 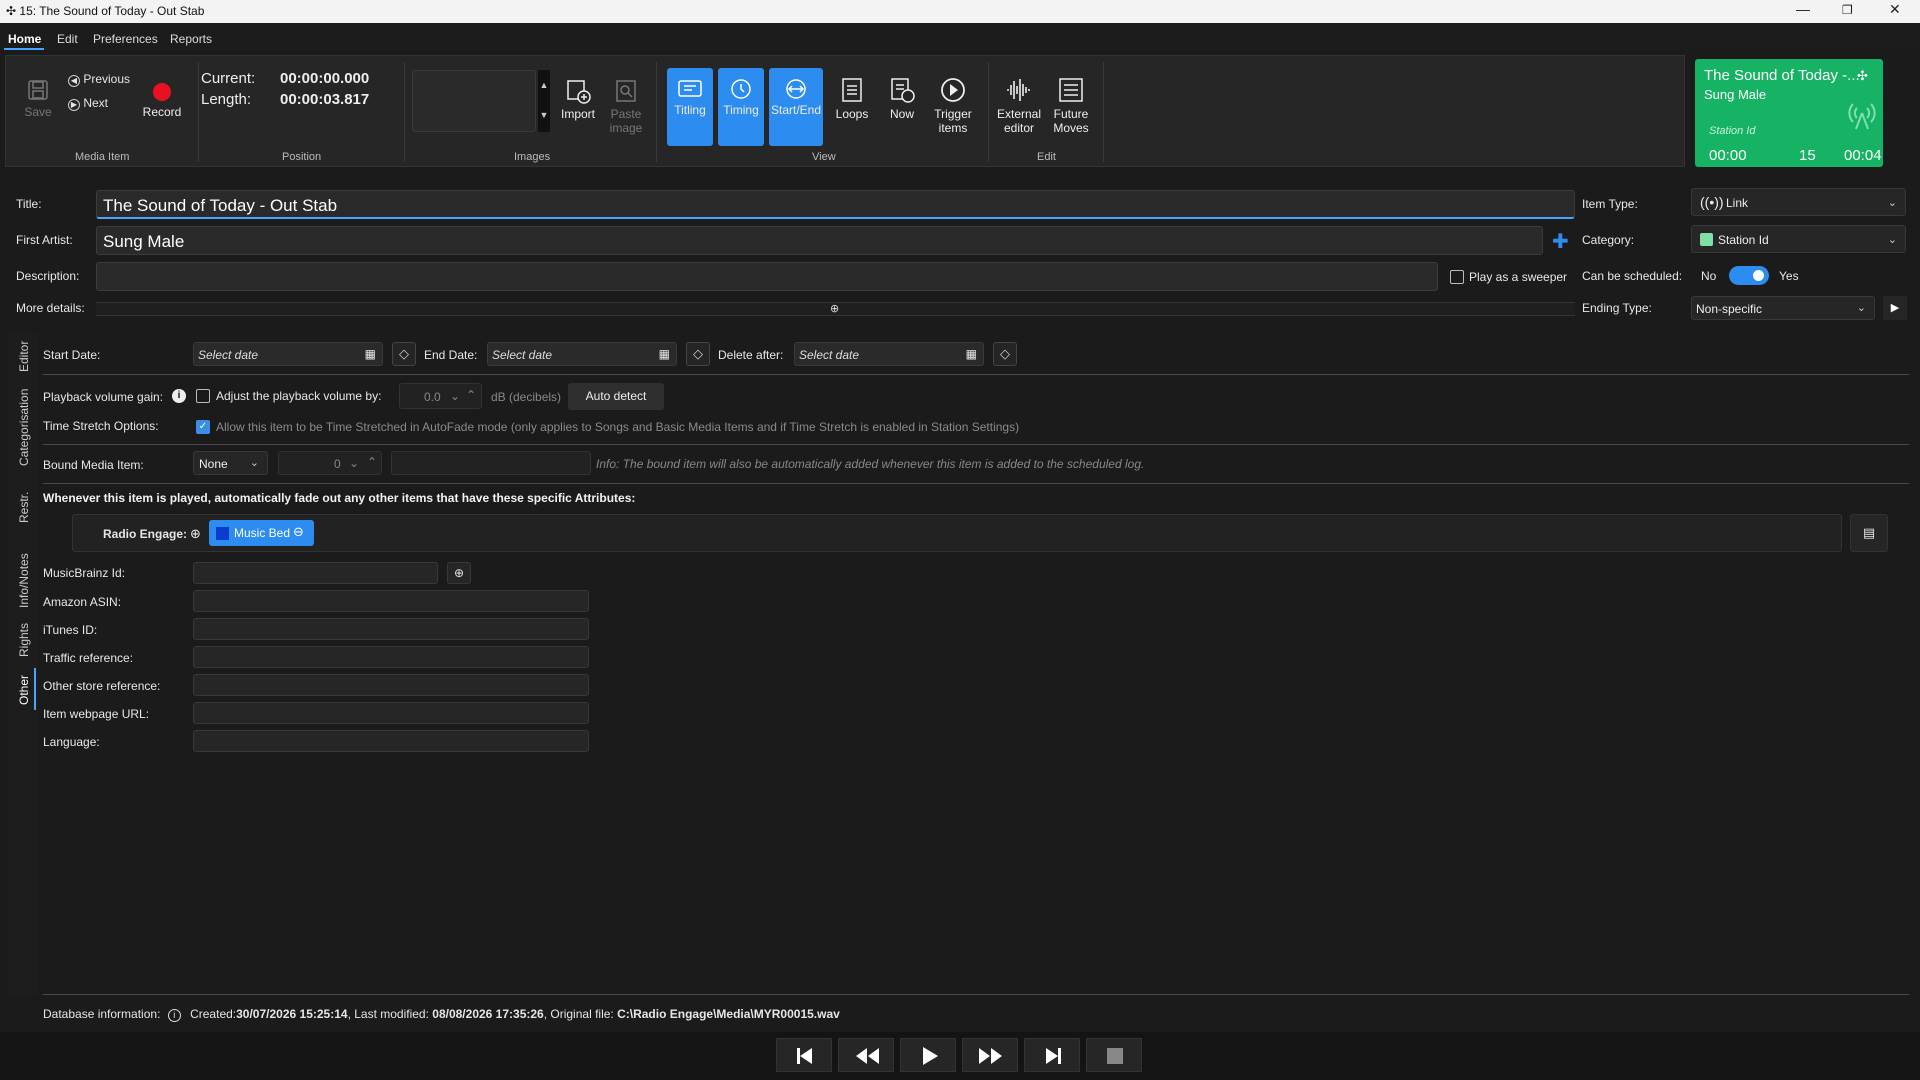 I want to click on bound-number-stepper: 0 ⌄ ⌃, so click(x=330, y=463).